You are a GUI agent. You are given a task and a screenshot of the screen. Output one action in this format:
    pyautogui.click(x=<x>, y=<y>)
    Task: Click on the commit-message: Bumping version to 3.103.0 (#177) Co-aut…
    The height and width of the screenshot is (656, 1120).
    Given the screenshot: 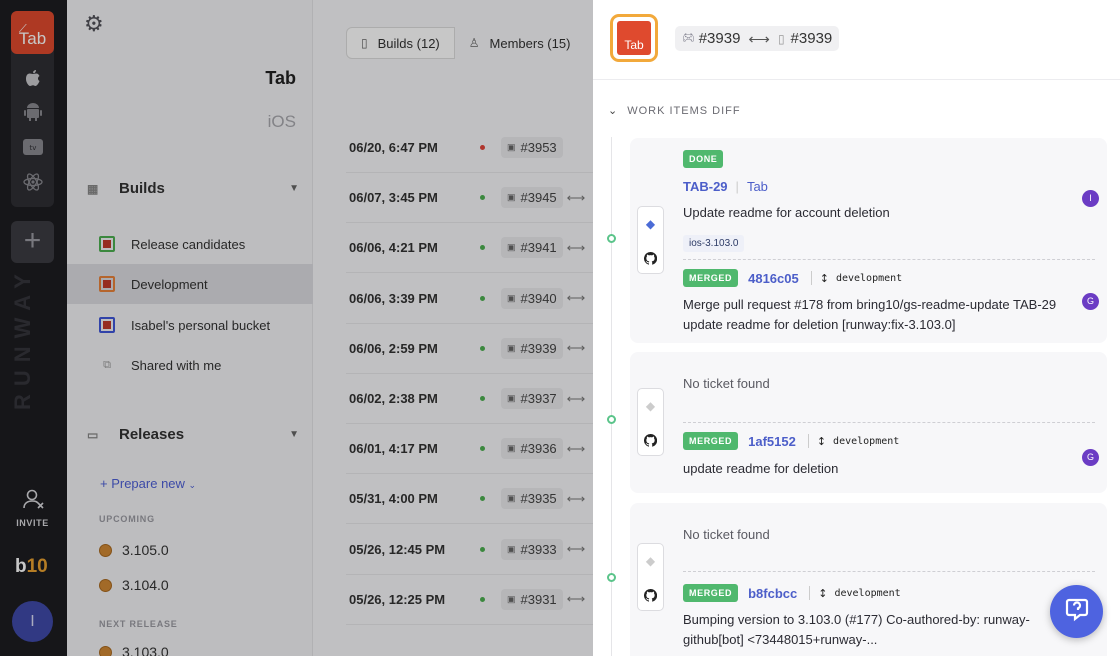 What is the action you would take?
    pyautogui.click(x=856, y=629)
    